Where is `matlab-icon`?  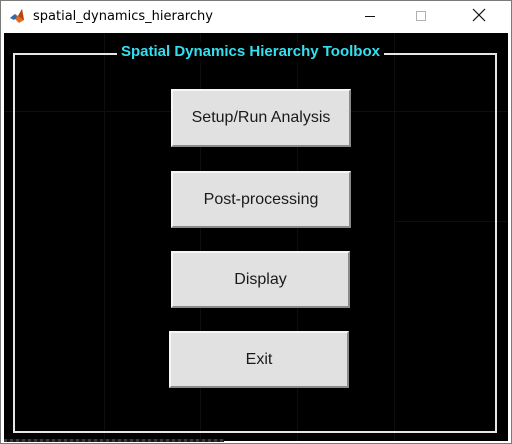
matlab-icon is located at coordinates (17, 16).